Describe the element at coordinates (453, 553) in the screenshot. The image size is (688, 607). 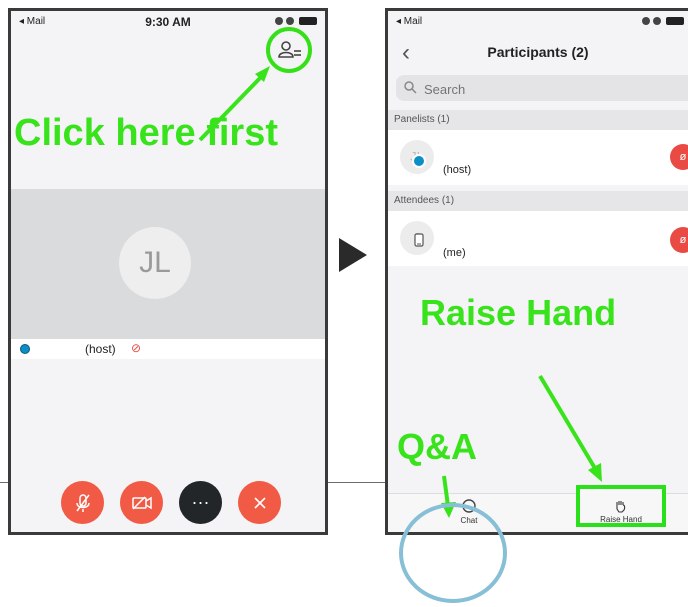
I see `chat-highlight-circle` at that location.